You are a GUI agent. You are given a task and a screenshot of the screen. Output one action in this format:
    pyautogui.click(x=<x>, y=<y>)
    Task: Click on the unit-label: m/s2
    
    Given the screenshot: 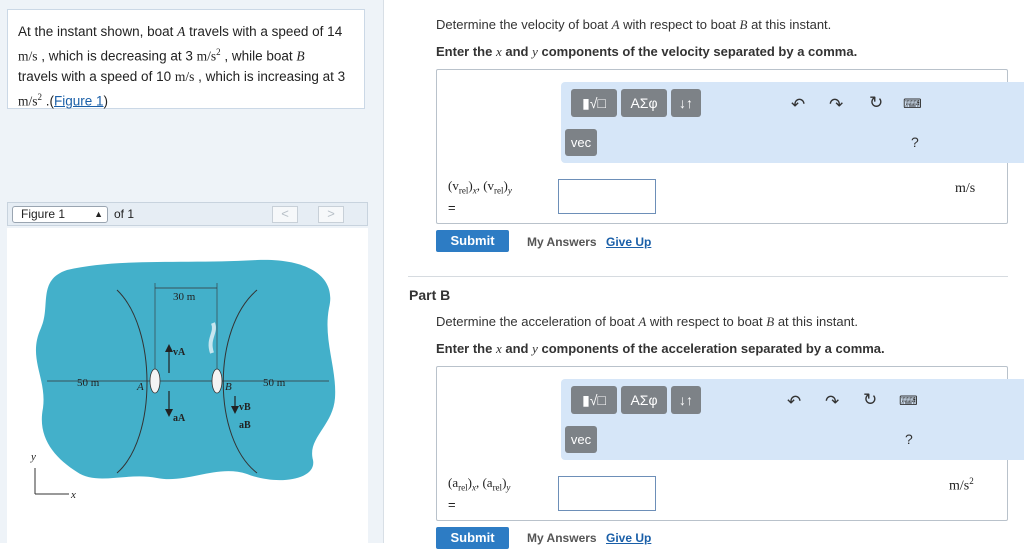 What is the action you would take?
    pyautogui.click(x=961, y=485)
    